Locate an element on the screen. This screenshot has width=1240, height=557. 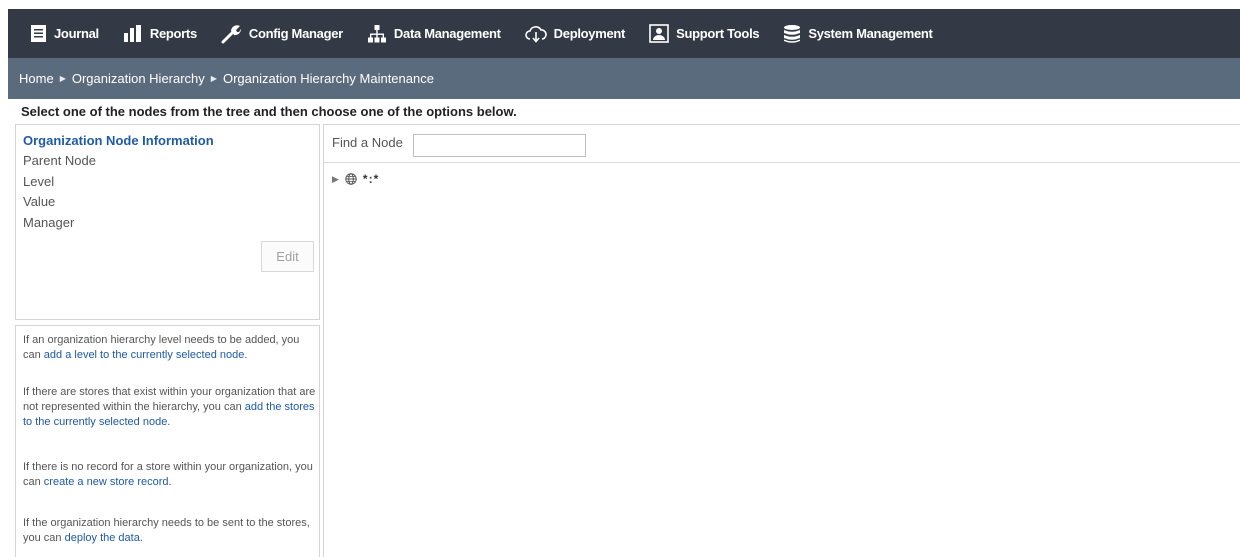
reports-icon is located at coordinates (132, 33).